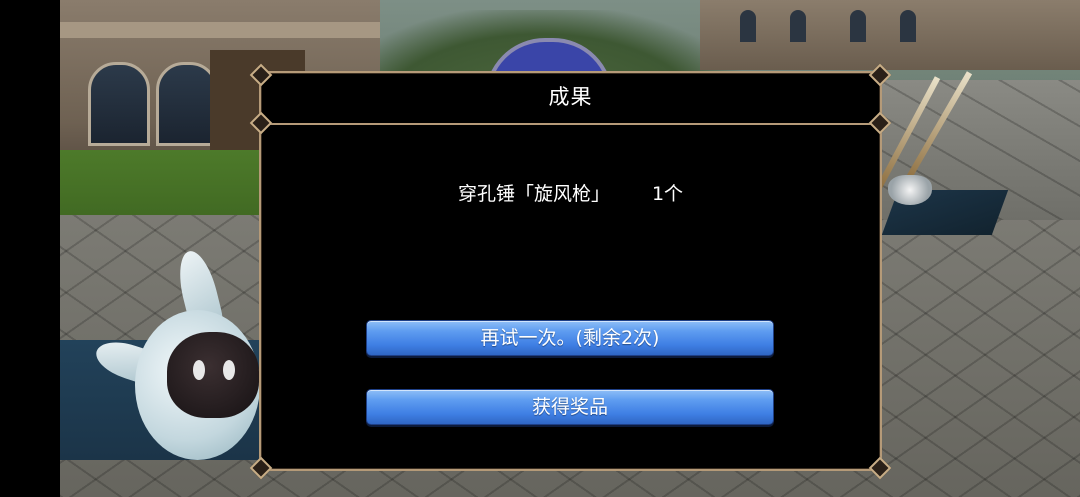 The width and height of the screenshot is (1080, 497). What do you see at coordinates (213, 375) in the screenshot?
I see `creature-face` at bounding box center [213, 375].